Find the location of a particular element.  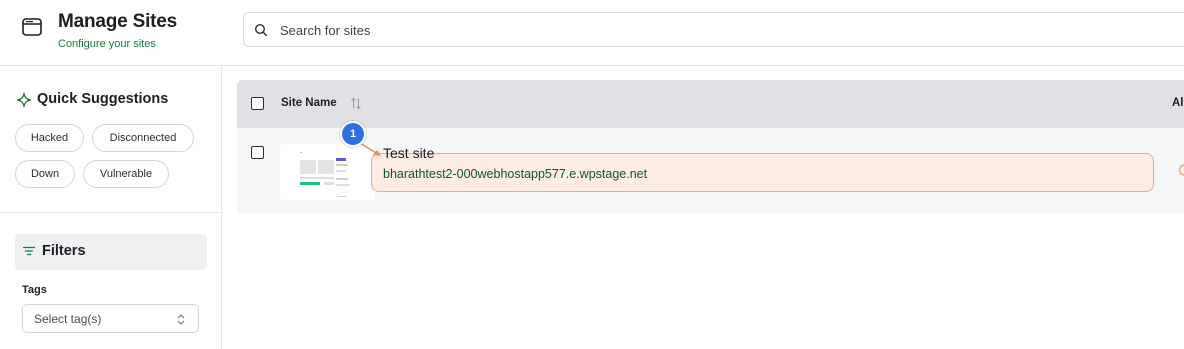

site-name: Test site is located at coordinates (408, 153).